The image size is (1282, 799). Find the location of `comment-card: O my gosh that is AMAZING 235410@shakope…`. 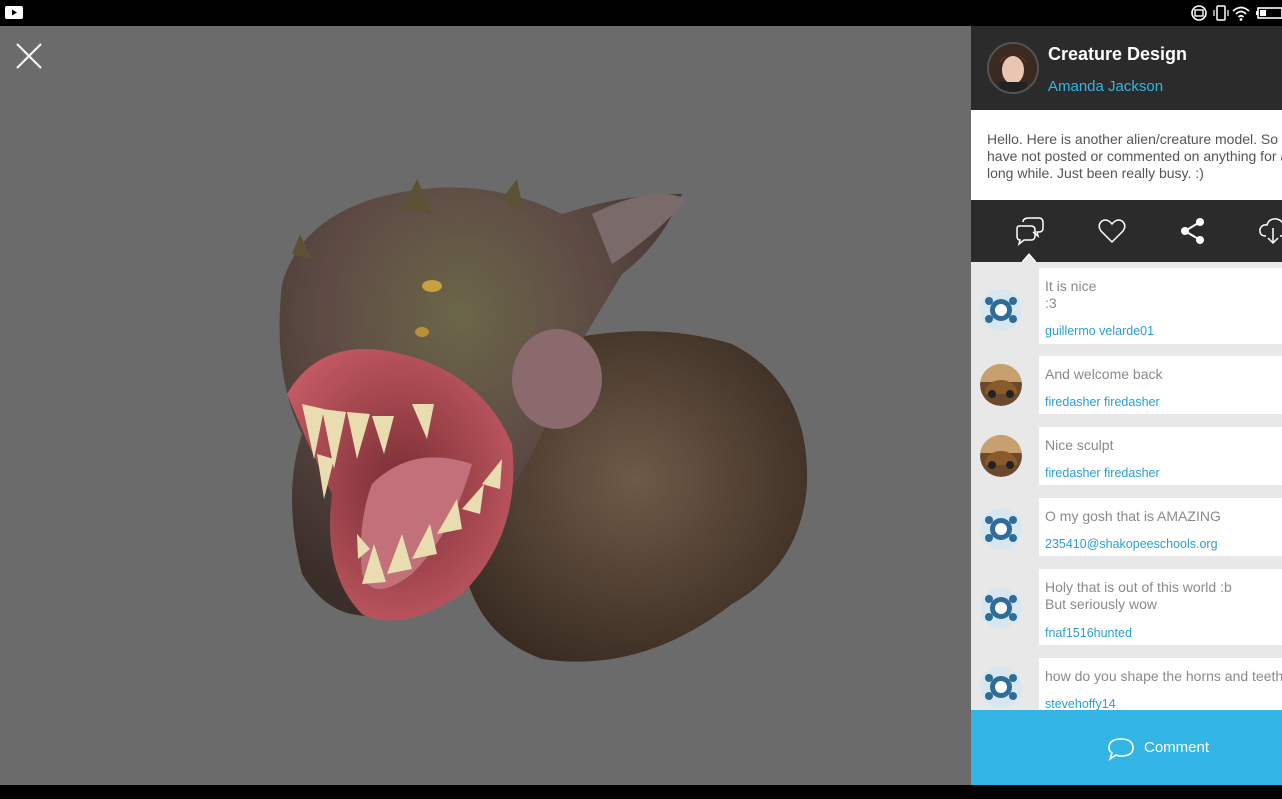

comment-card: O my gosh that is AMAZING 235410@shakope… is located at coordinates (1160, 527).